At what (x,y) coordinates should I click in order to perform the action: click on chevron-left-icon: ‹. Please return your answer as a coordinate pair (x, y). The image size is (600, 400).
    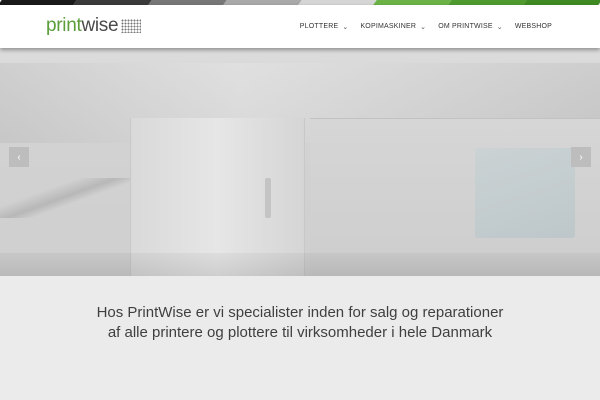
    Looking at the image, I should click on (19, 157).